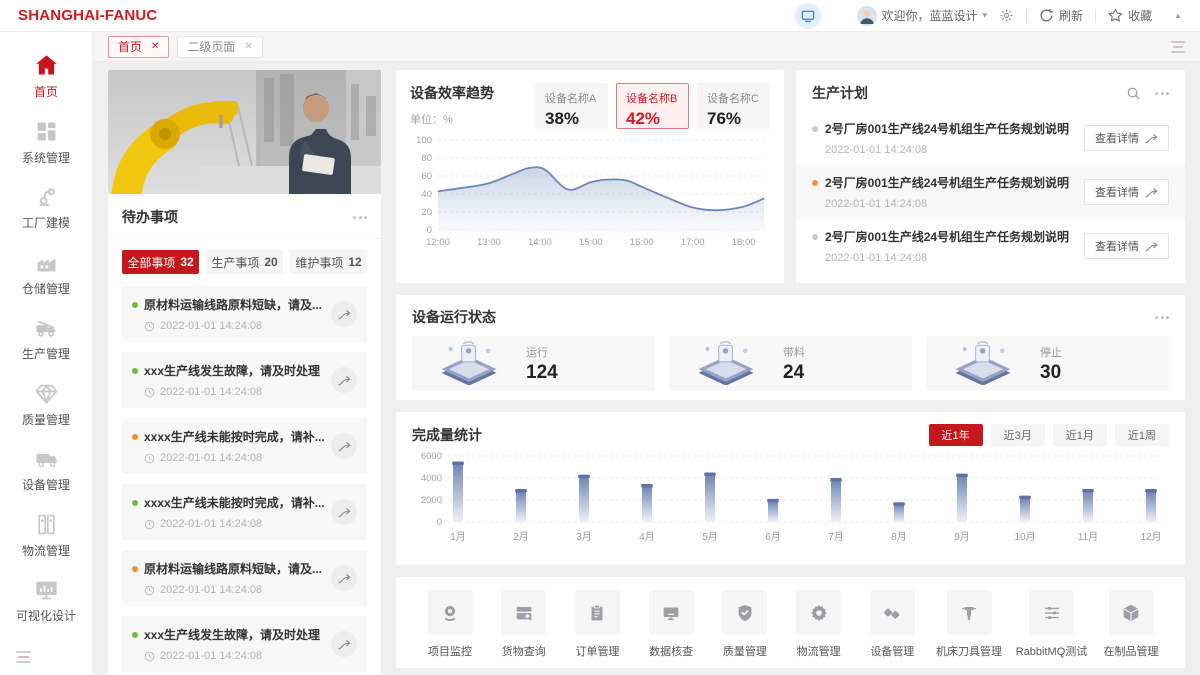 The height and width of the screenshot is (675, 1200). I want to click on sidebar-item-物流管理: 物流管理, so click(46, 544).